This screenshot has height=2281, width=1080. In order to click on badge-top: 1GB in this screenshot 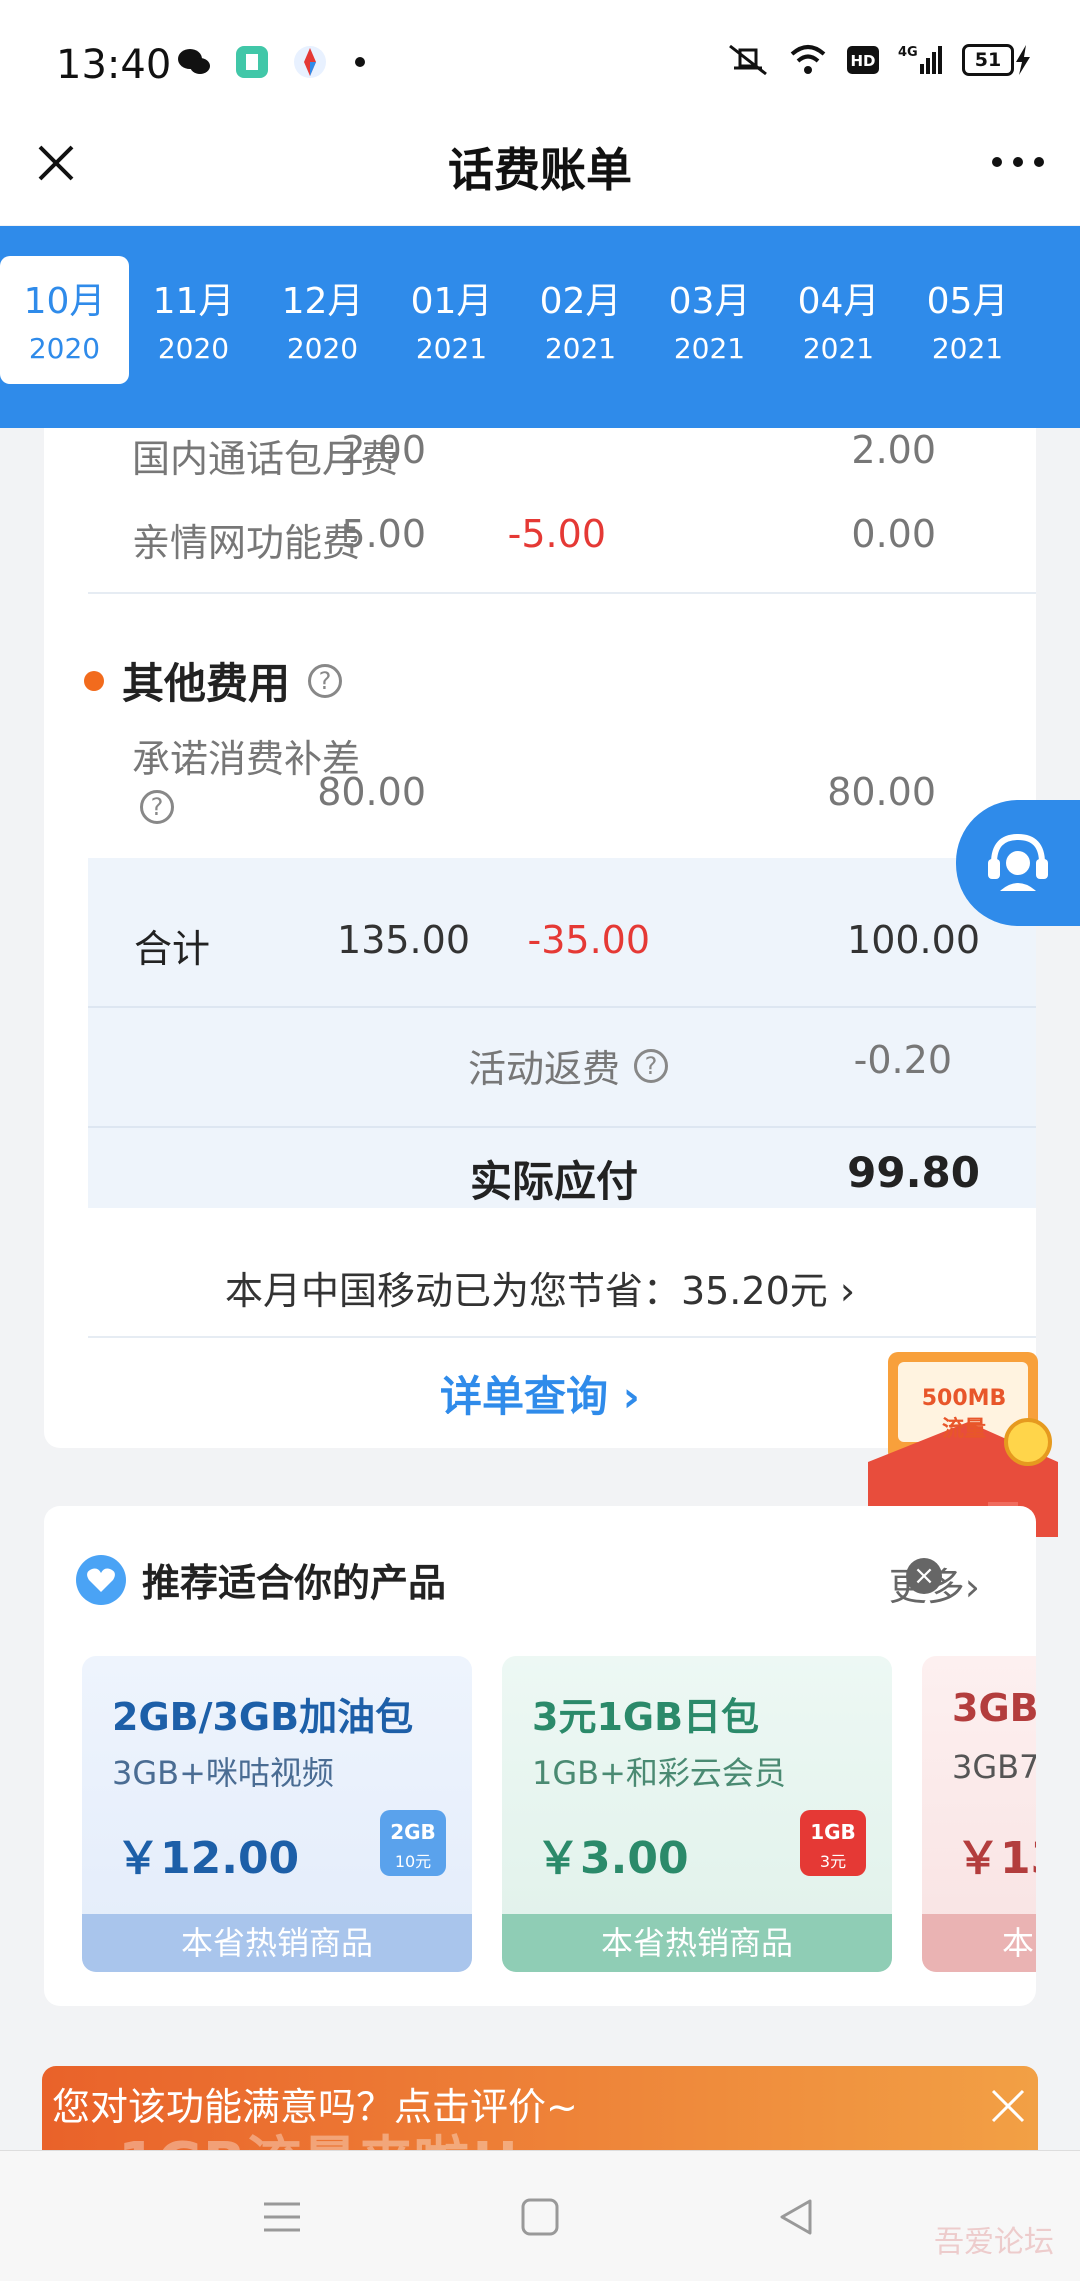, I will do `click(833, 1832)`.